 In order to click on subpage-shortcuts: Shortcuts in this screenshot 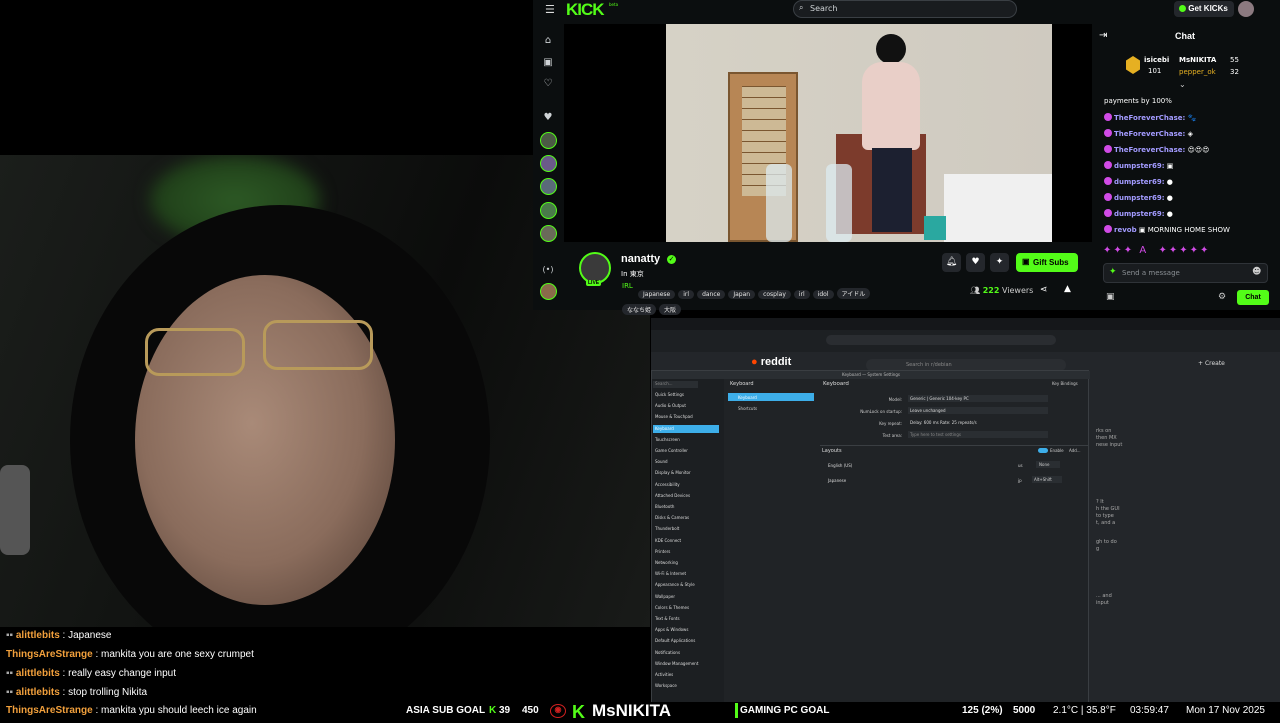, I will do `click(771, 408)`.